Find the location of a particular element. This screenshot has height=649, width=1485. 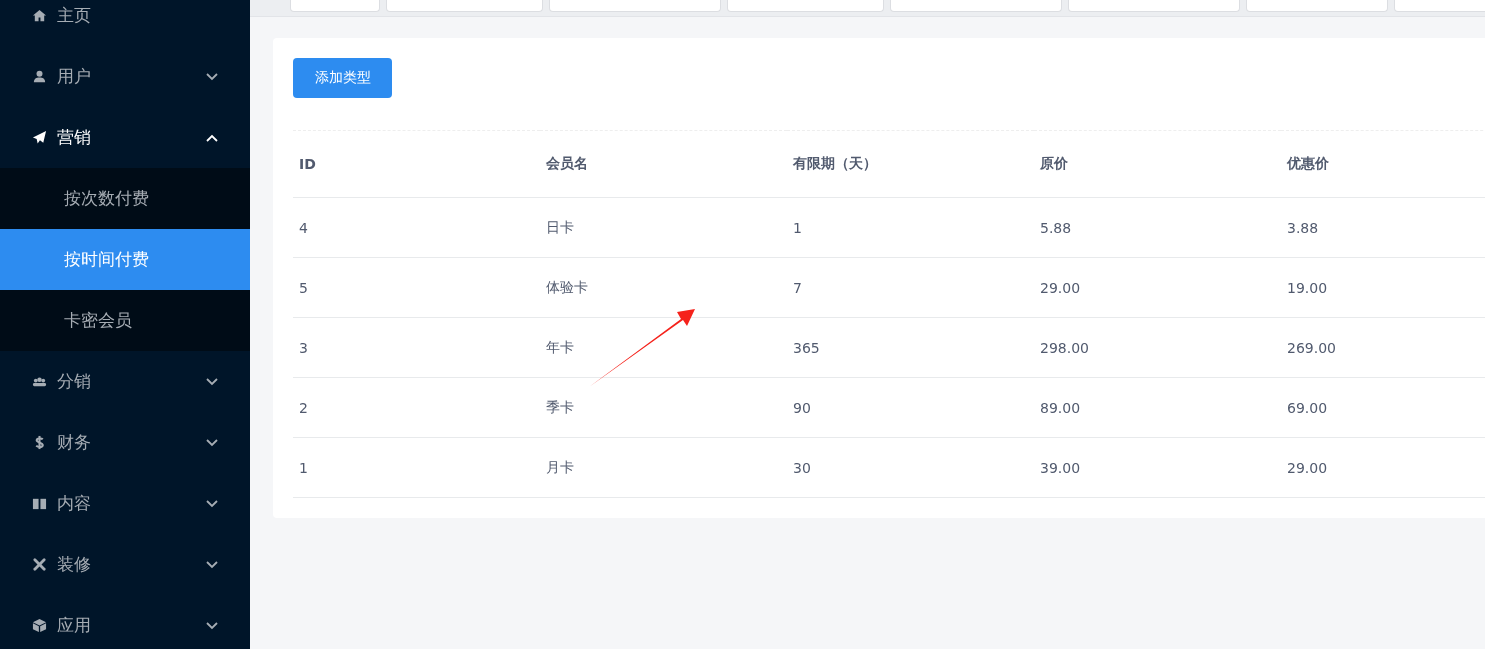

table-cell: 5.88 is located at coordinates (1157, 227).